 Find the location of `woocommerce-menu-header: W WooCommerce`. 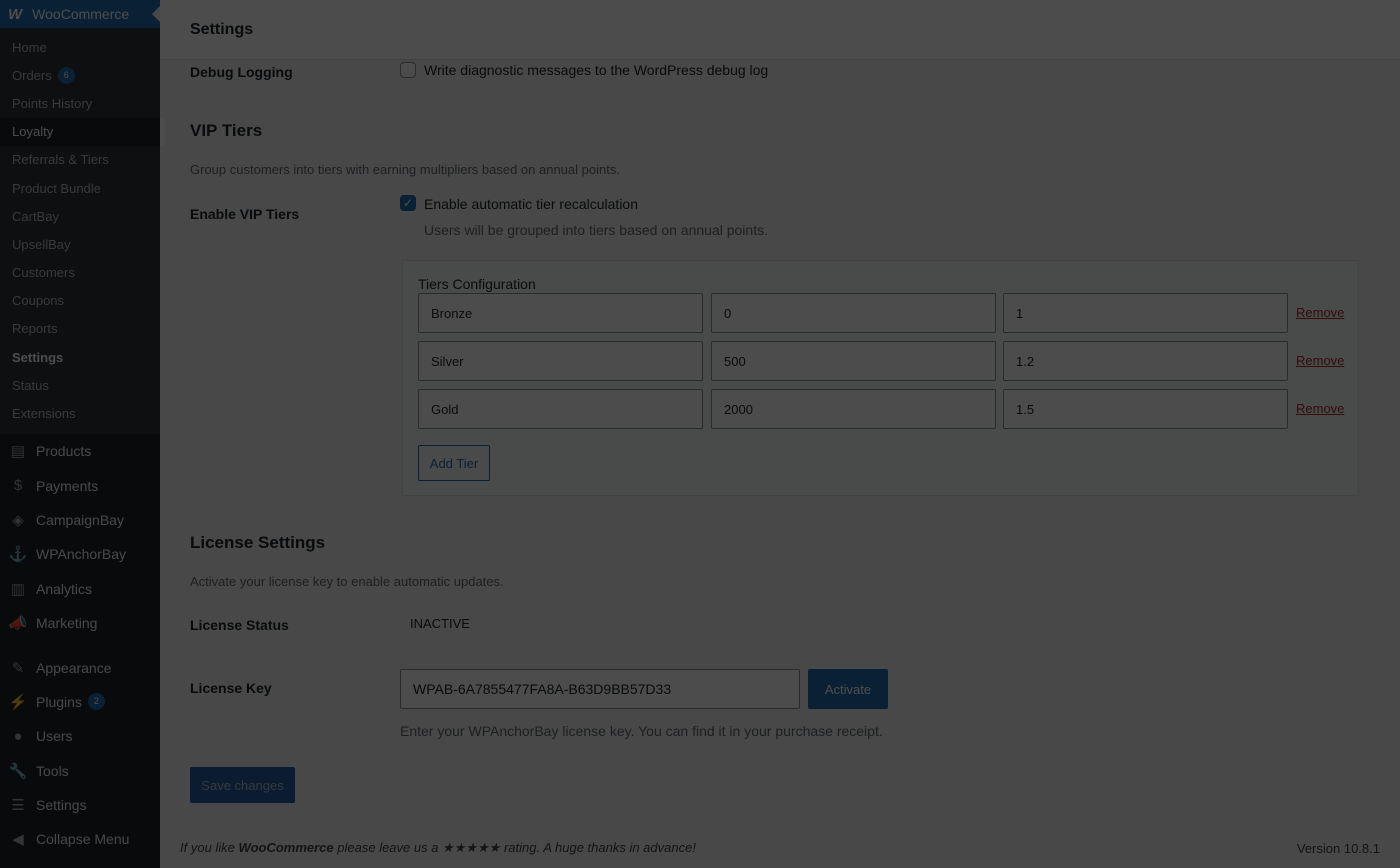

woocommerce-menu-header: W WooCommerce is located at coordinates (80, 14).